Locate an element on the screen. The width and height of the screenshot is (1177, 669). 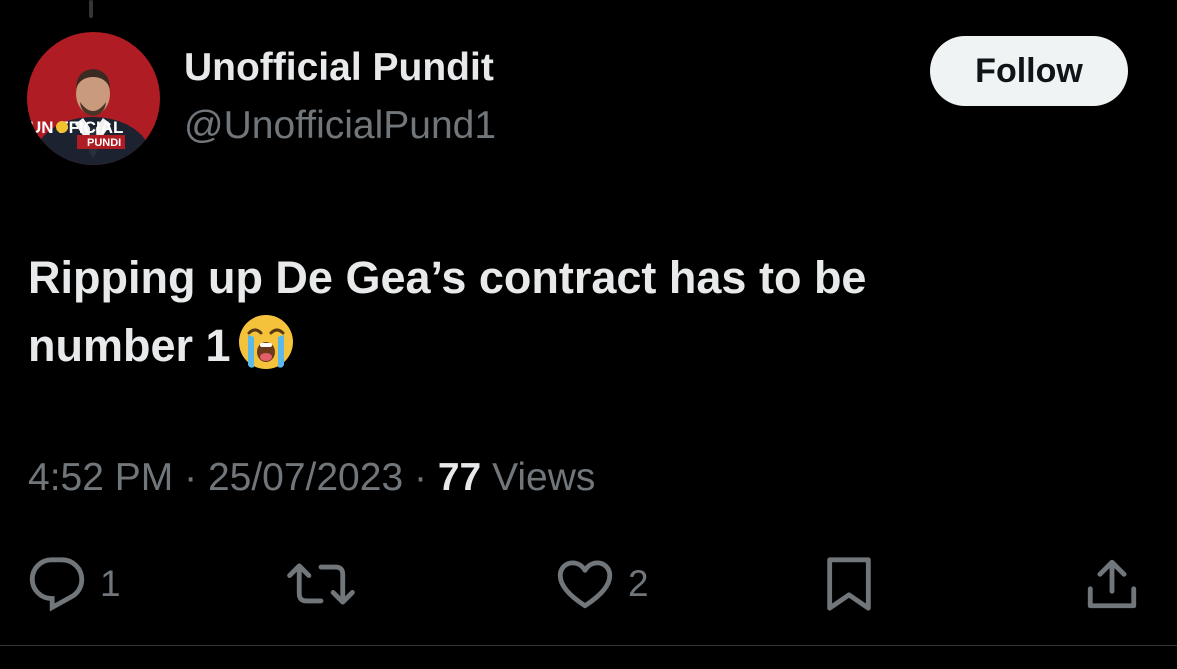
avatar-logo-line1: UN FFICIAL is located at coordinates (76, 127).